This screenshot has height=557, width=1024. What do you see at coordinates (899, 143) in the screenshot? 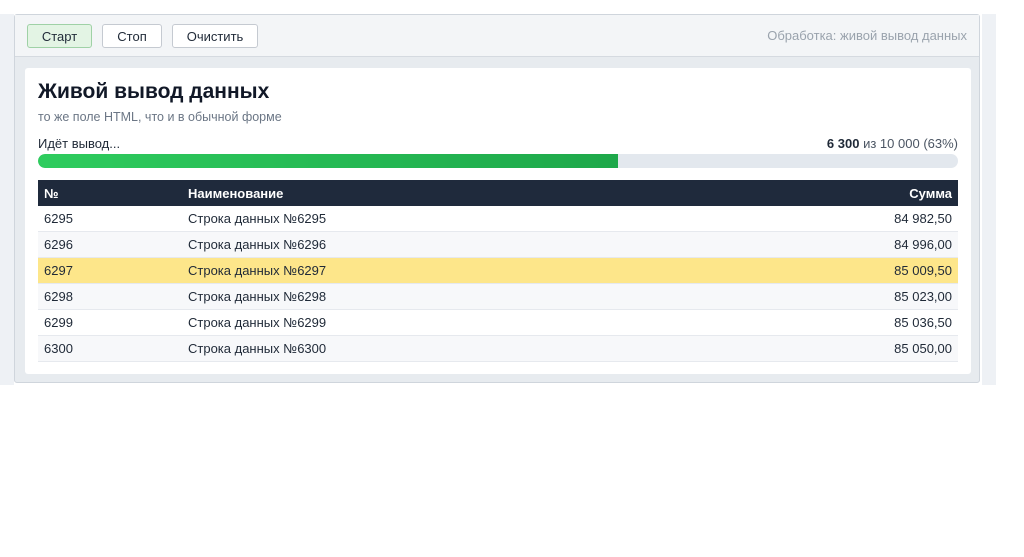
I see `progress-total: 10 000` at bounding box center [899, 143].